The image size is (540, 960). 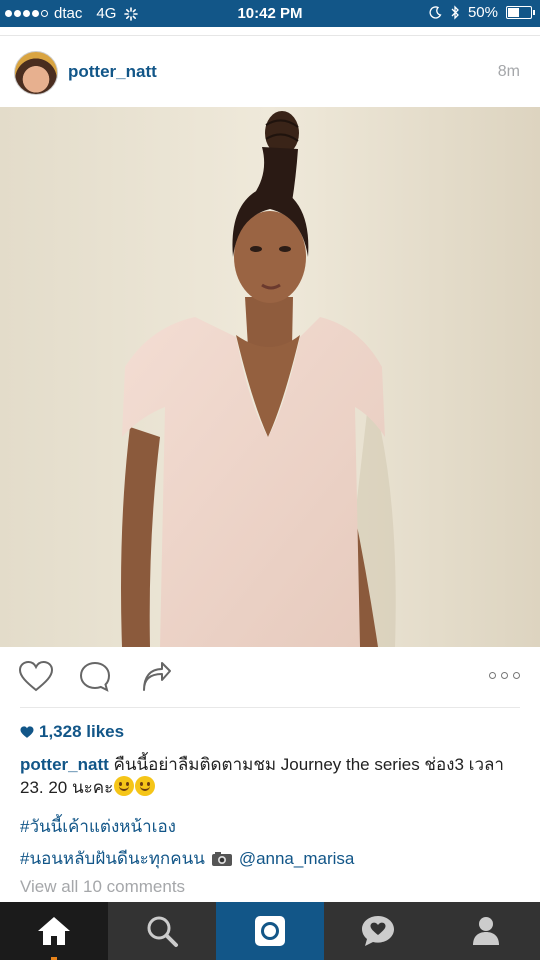 What do you see at coordinates (455, 12) in the screenshot?
I see `bluetooth-icon` at bounding box center [455, 12].